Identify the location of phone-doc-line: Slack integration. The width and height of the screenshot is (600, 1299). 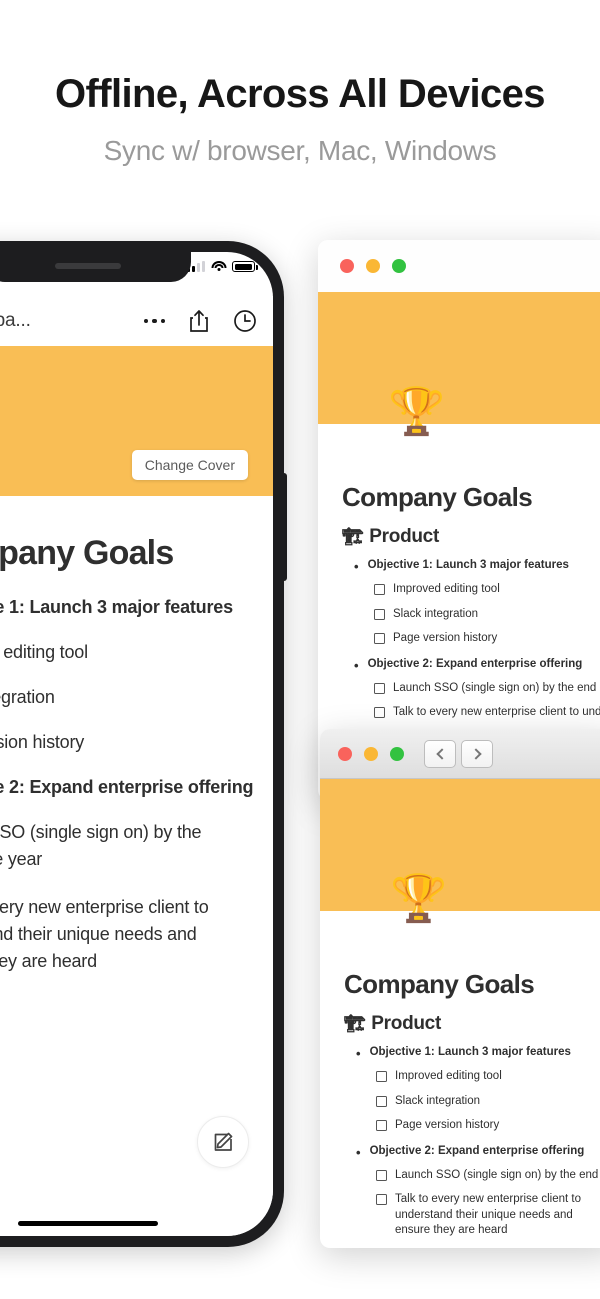
(27, 697).